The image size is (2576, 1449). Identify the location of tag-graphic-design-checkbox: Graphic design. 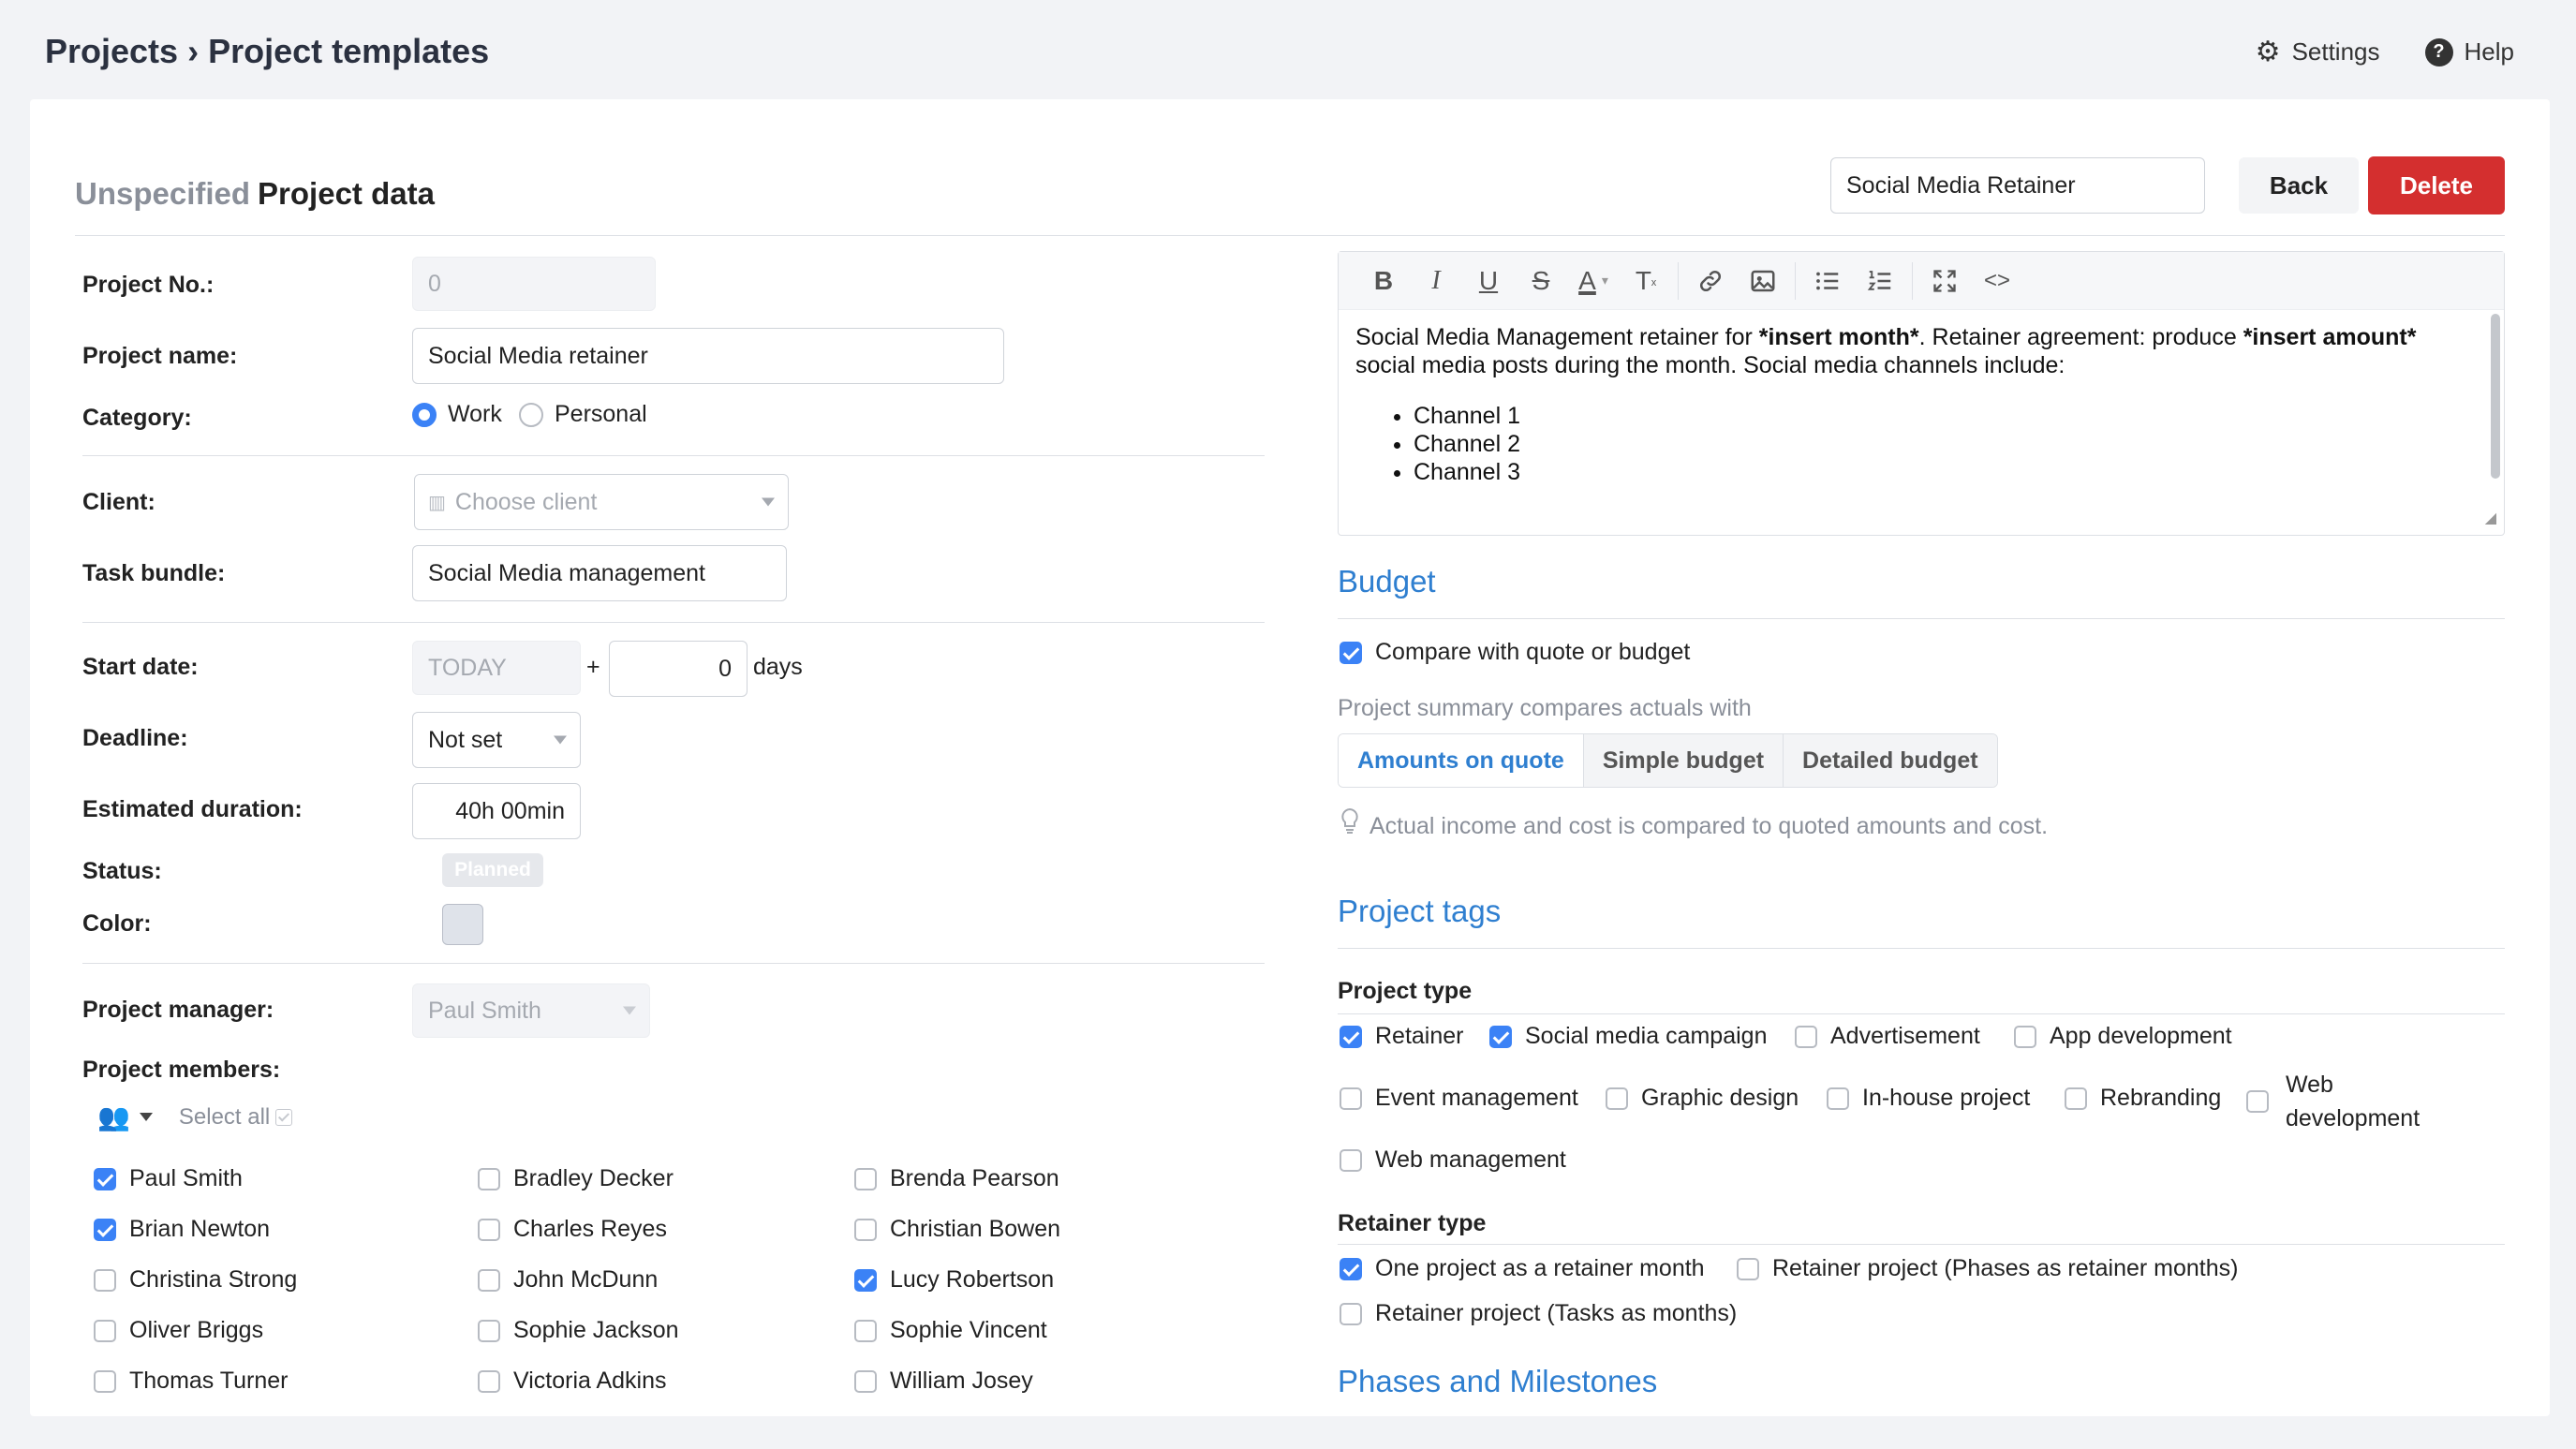
(1702, 1098).